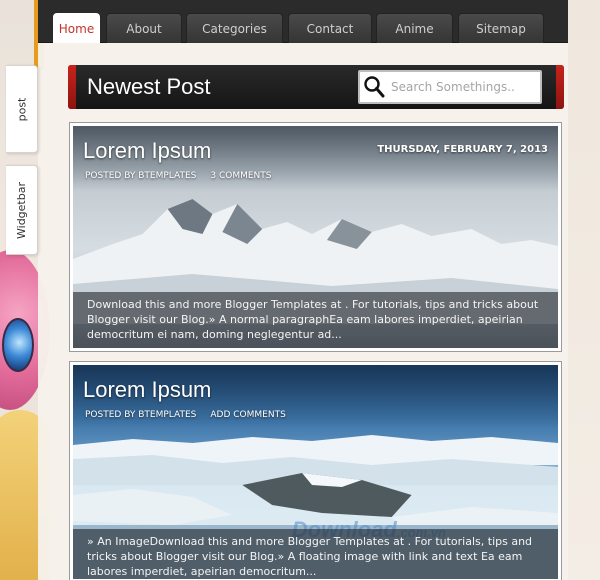  Describe the element at coordinates (465, 87) in the screenshot. I see `search-input` at that location.